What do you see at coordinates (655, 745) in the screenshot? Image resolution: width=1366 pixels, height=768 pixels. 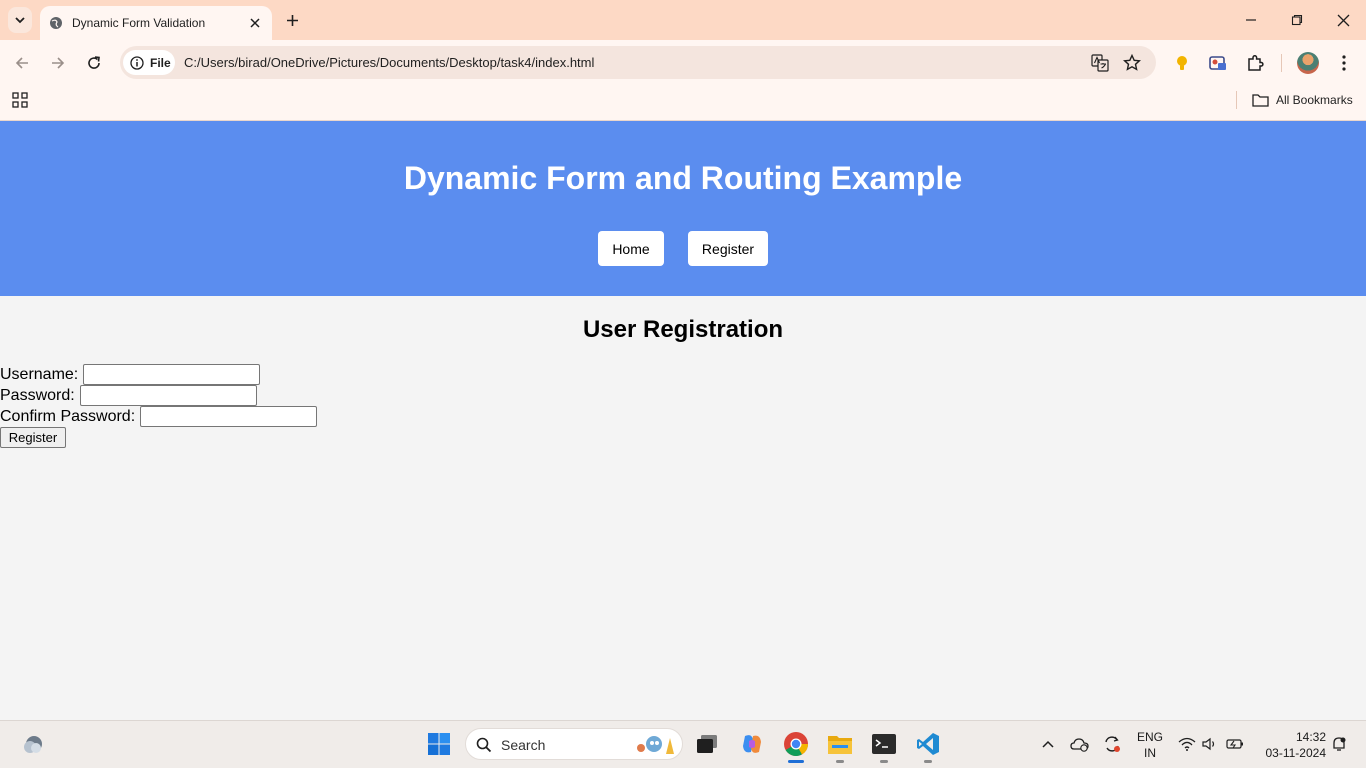 I see `search-highlight-icon` at bounding box center [655, 745].